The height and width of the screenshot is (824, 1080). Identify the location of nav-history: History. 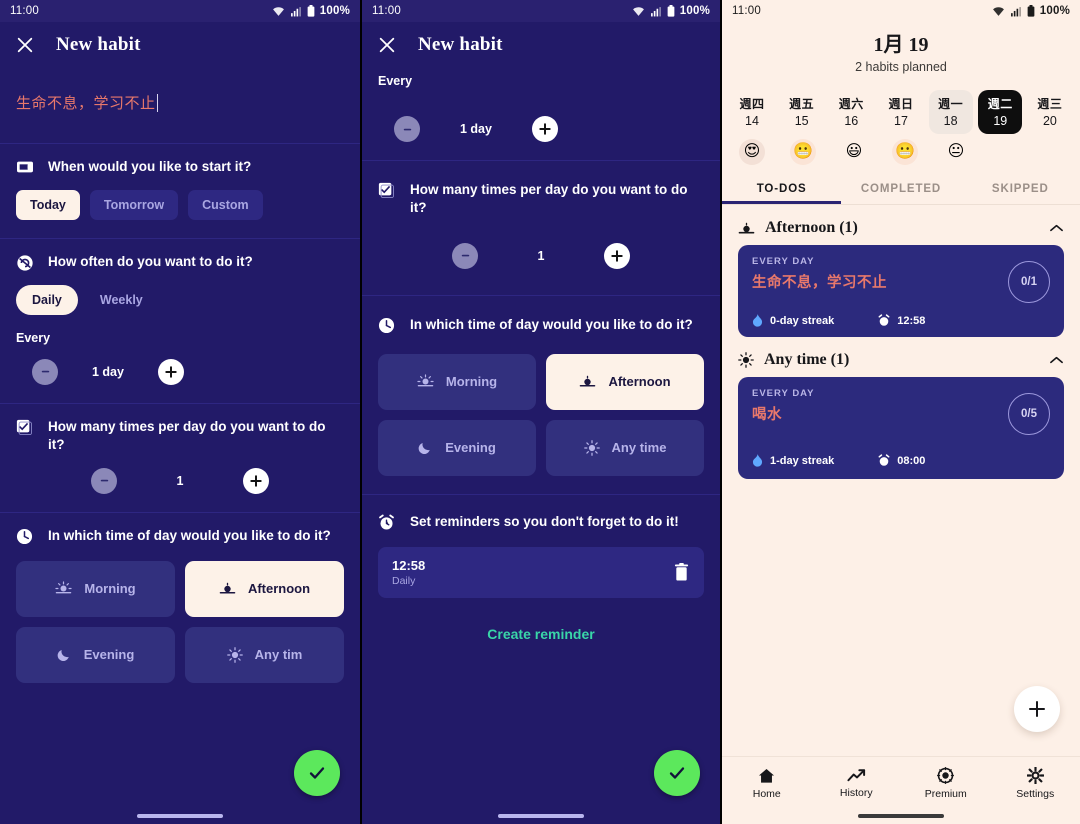
(857, 783).